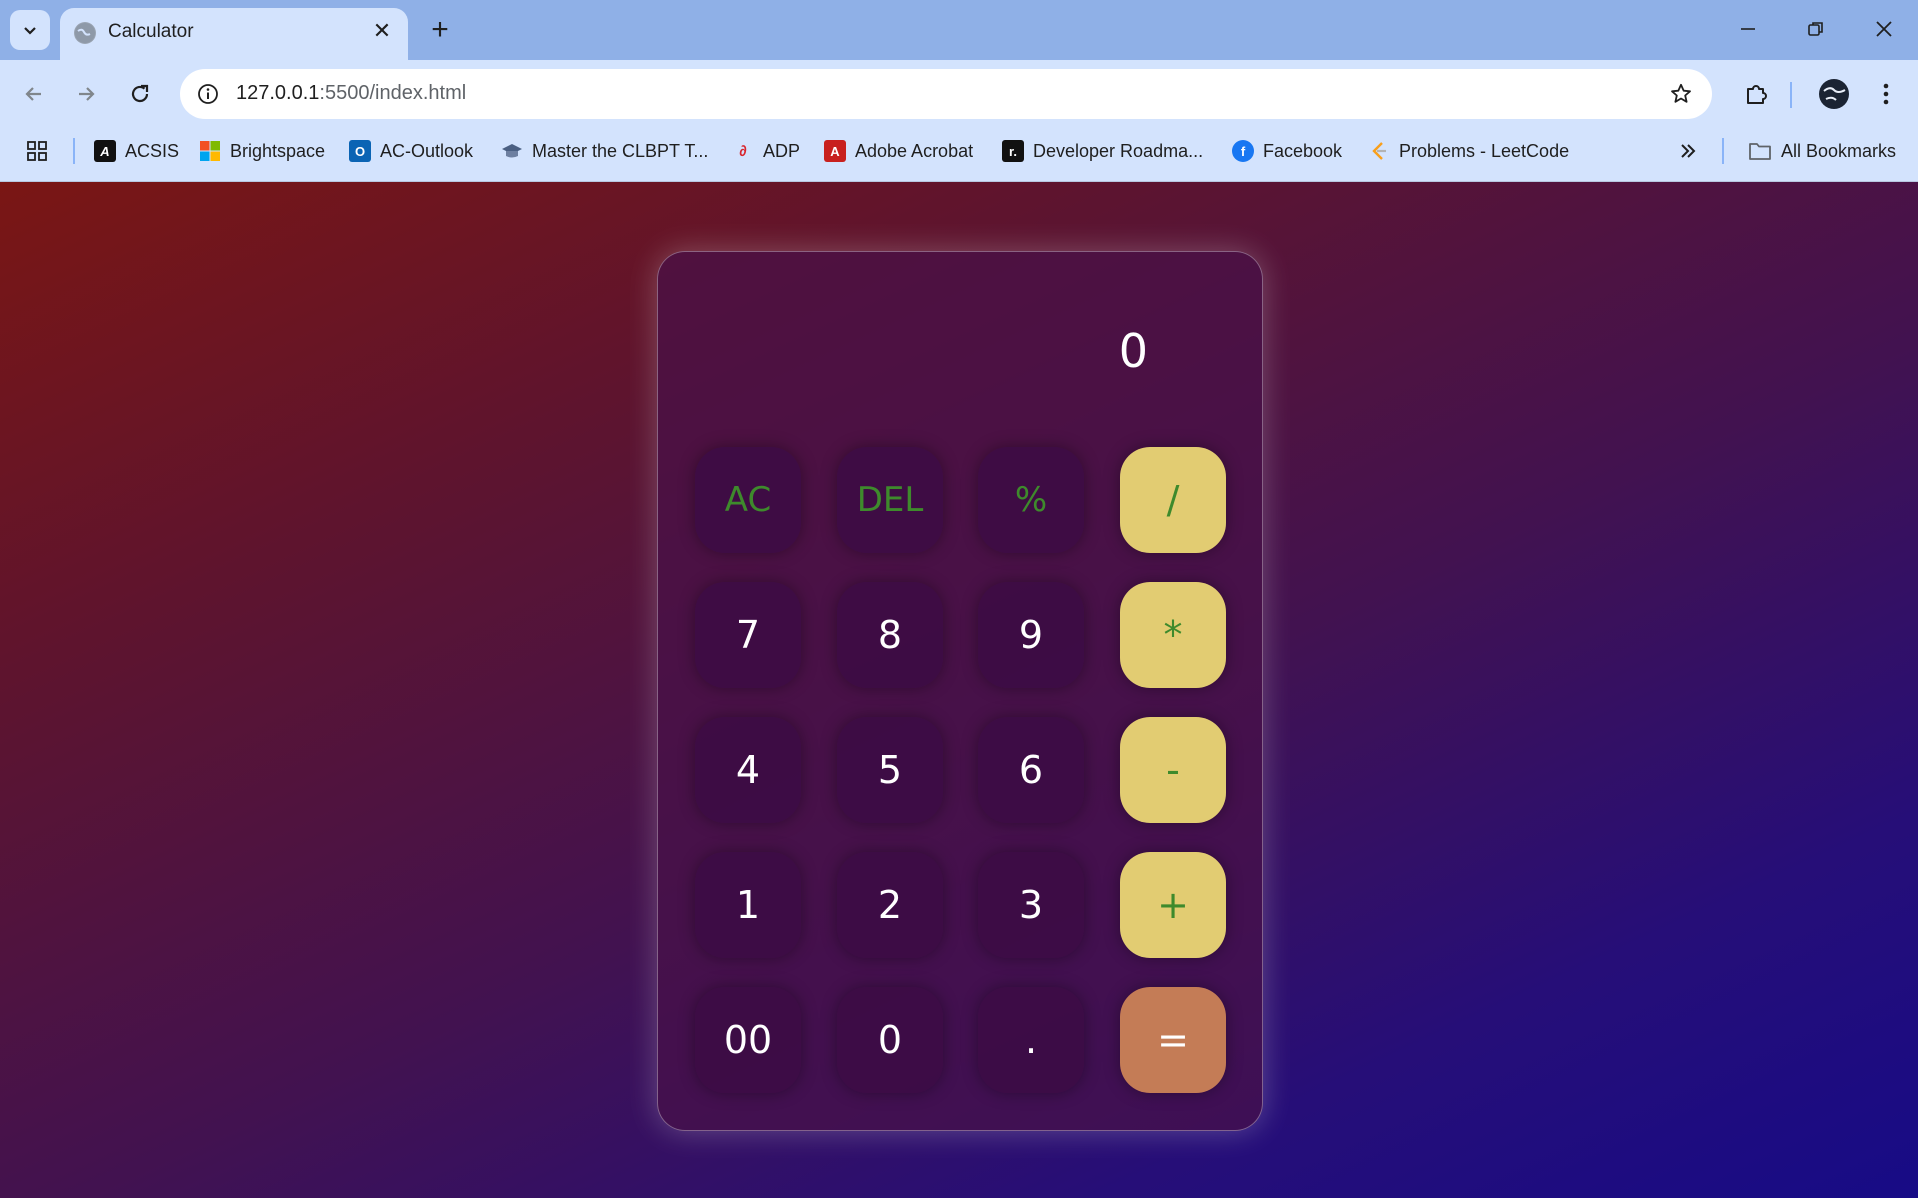 This screenshot has width=1918, height=1198. What do you see at coordinates (1031, 635) in the screenshot?
I see `digit-9-button: 9` at bounding box center [1031, 635].